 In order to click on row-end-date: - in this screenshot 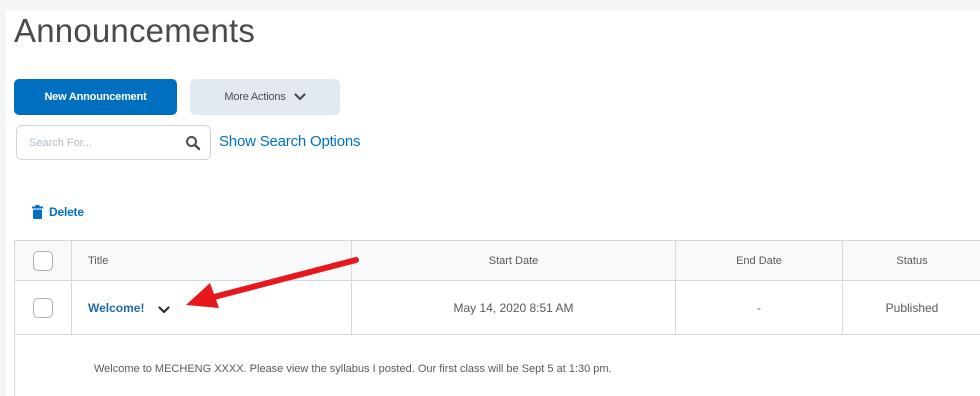, I will do `click(759, 307)`.